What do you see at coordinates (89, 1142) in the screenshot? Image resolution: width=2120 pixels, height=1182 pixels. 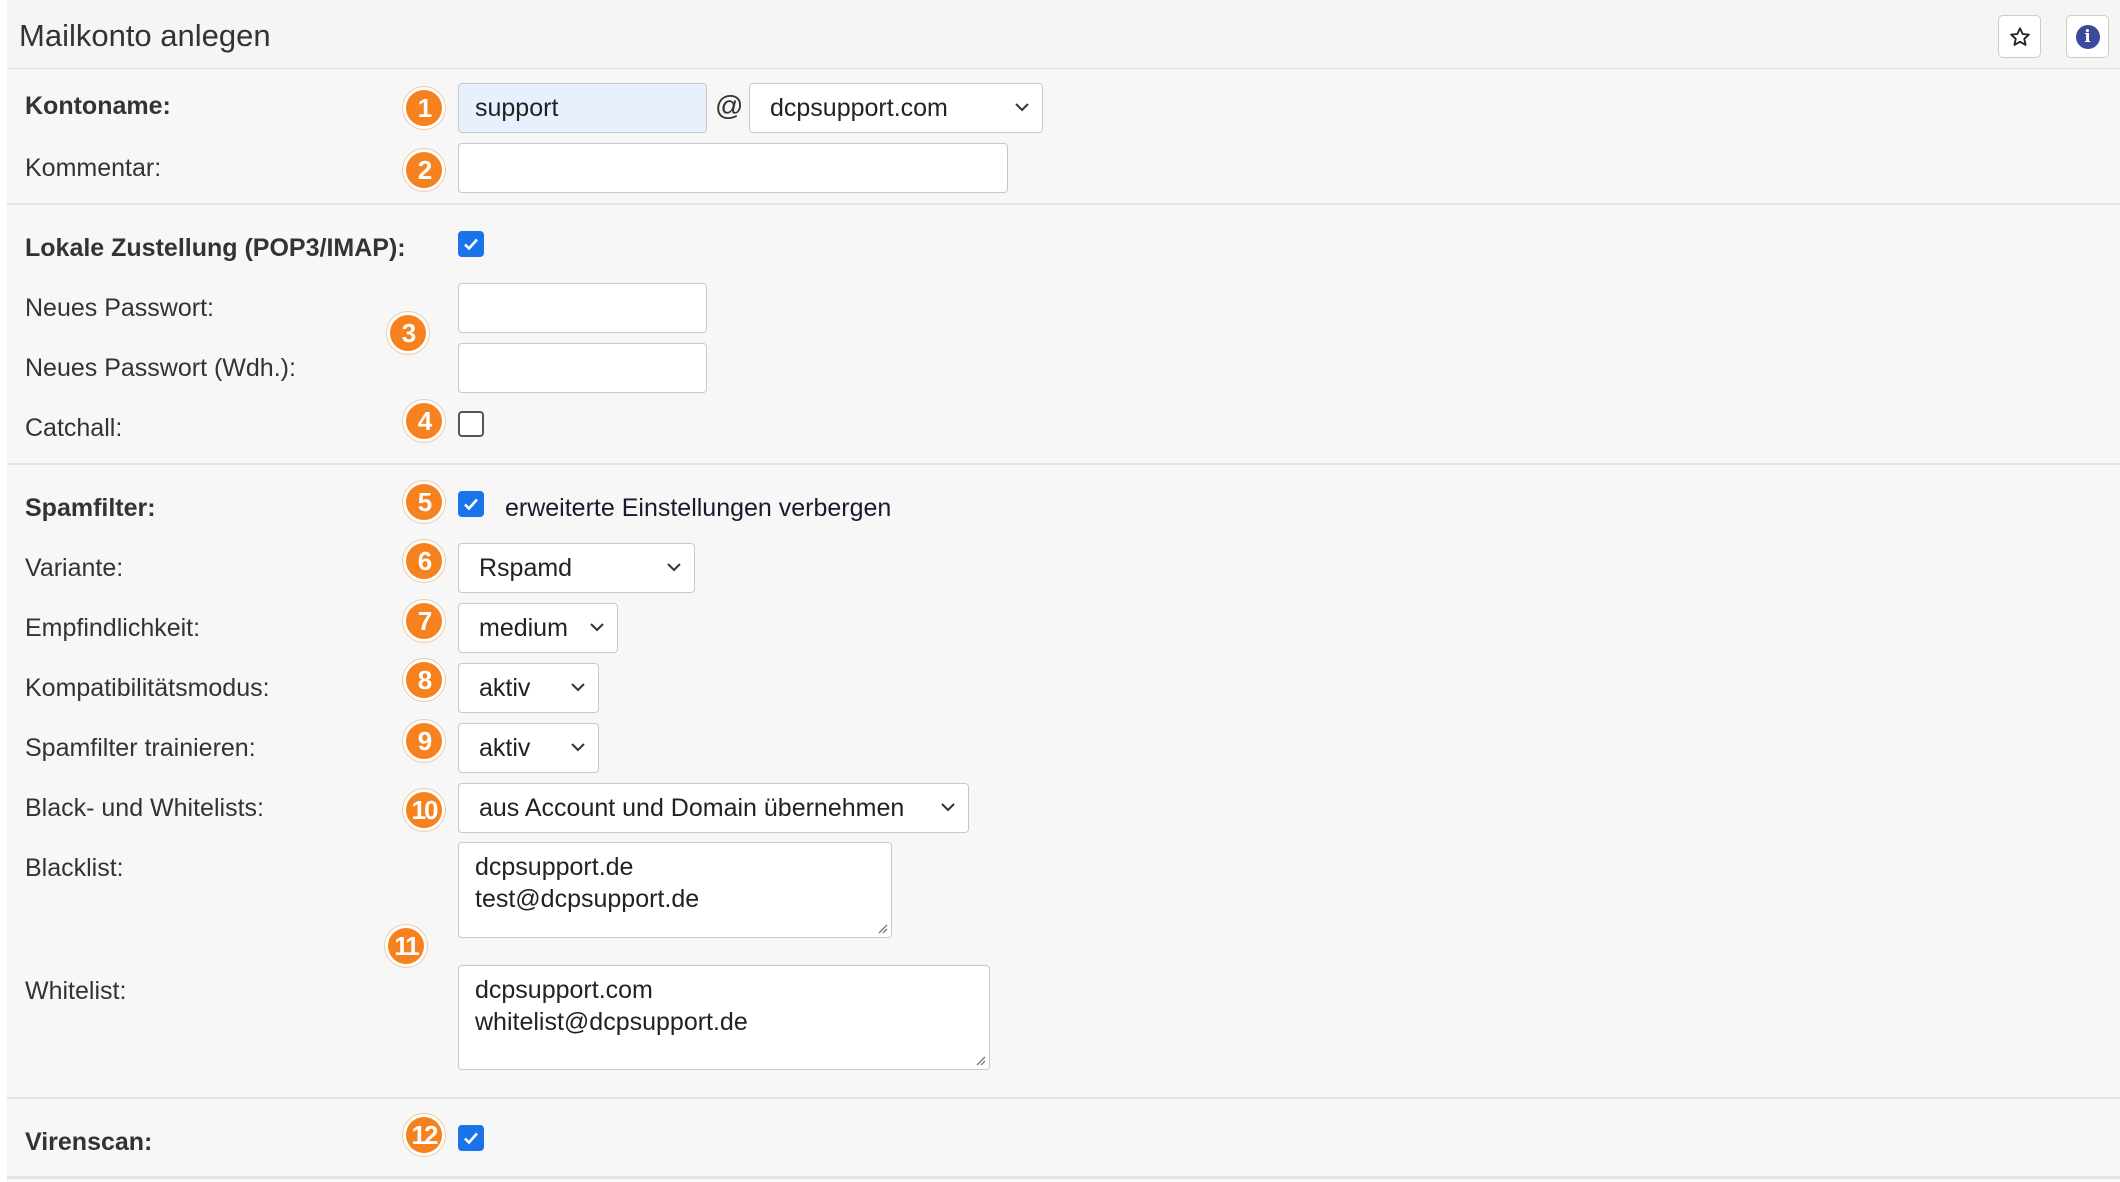 I see `virus-scan-label: Virenscan:` at bounding box center [89, 1142].